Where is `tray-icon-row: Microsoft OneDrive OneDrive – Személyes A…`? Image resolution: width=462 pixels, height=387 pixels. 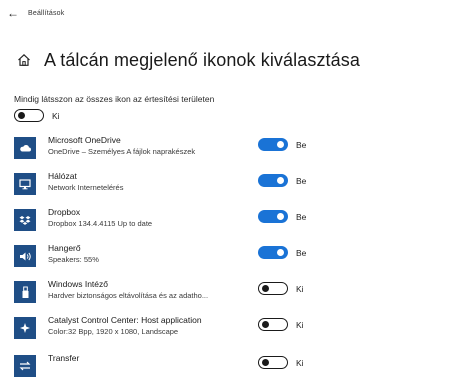
tray-icon-row: Microsoft OneDrive OneDrive – Személyes A… is located at coordinates (234, 151).